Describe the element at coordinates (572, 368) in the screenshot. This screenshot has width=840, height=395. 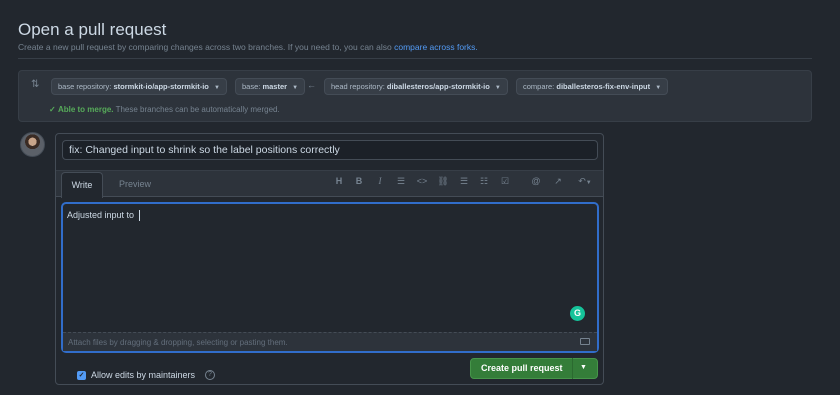
I see `button-divider` at that location.